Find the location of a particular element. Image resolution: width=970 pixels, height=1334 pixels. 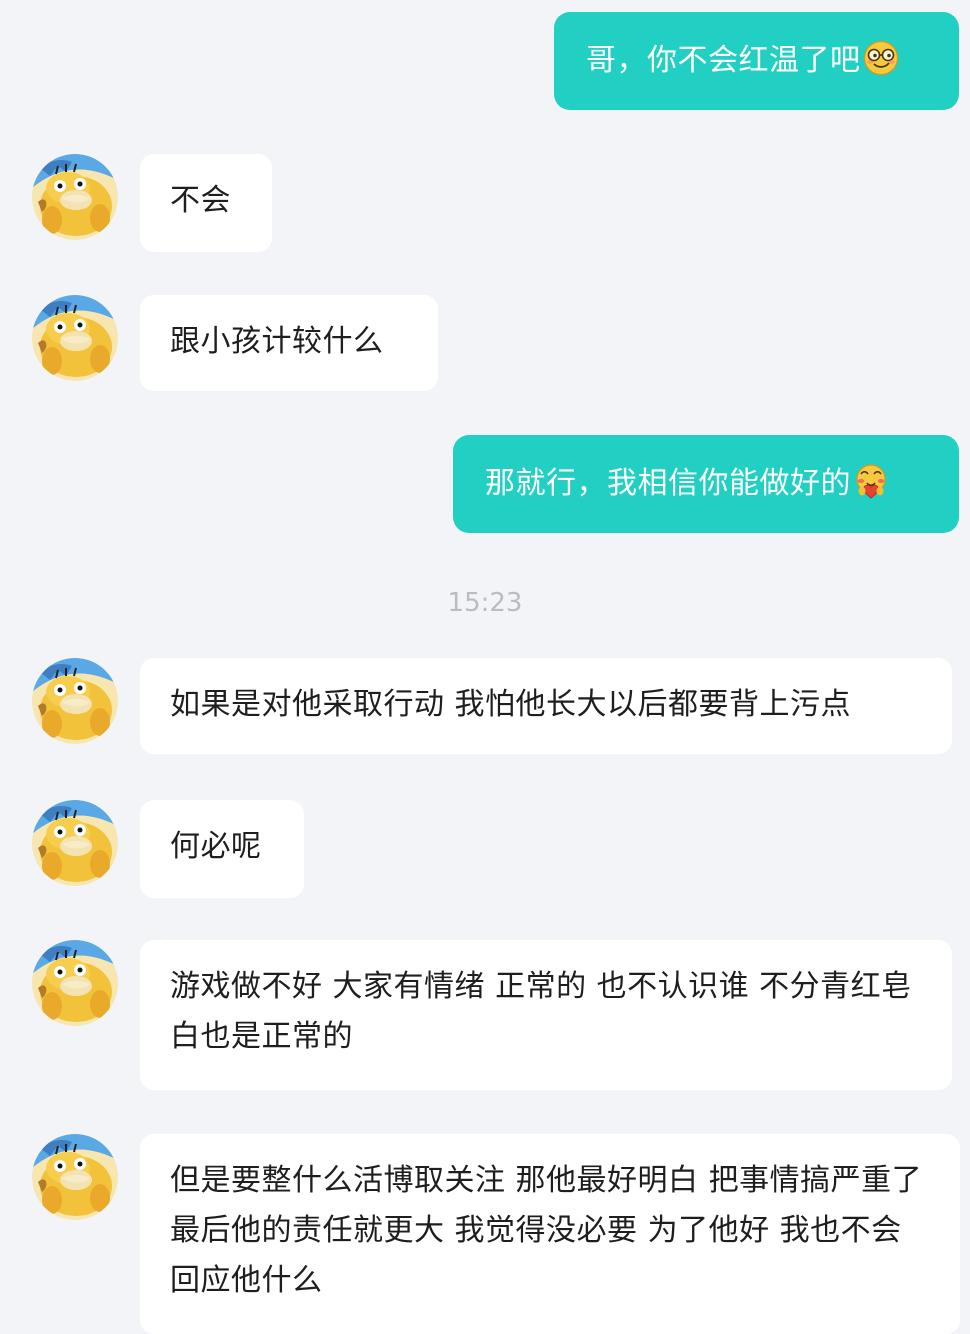

message-text: 那就行，我相信你能做好的 is located at coordinates (668, 483).